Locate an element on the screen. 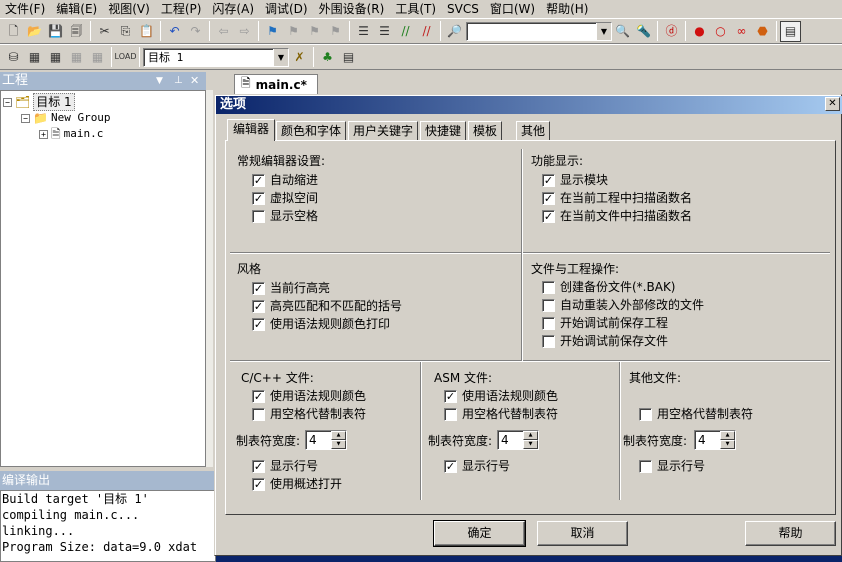 Image resolution: width=842 pixels, height=562 pixels. incremental-find-icon: 🔦 is located at coordinates (643, 31).